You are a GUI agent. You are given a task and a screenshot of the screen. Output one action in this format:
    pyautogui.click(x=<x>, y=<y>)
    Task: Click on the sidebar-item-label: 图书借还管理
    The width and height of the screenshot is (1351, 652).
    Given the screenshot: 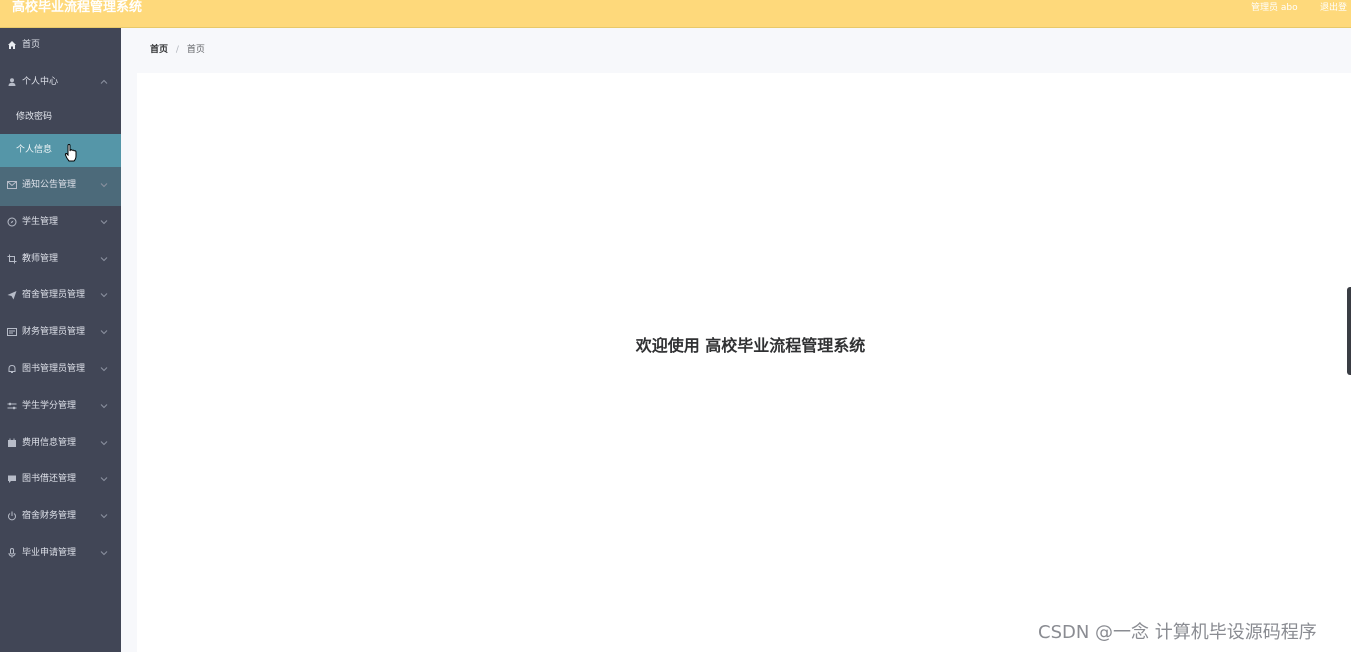 What is the action you would take?
    pyautogui.click(x=49, y=479)
    